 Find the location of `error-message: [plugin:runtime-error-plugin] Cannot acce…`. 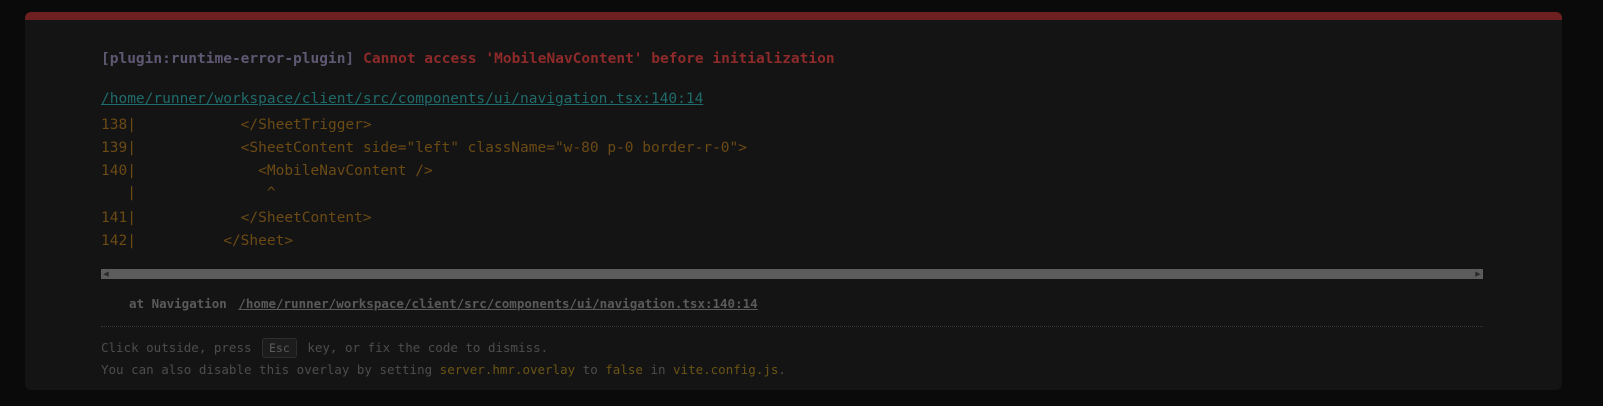

error-message: [plugin:runtime-error-plugin] Cannot acce… is located at coordinates (468, 59).